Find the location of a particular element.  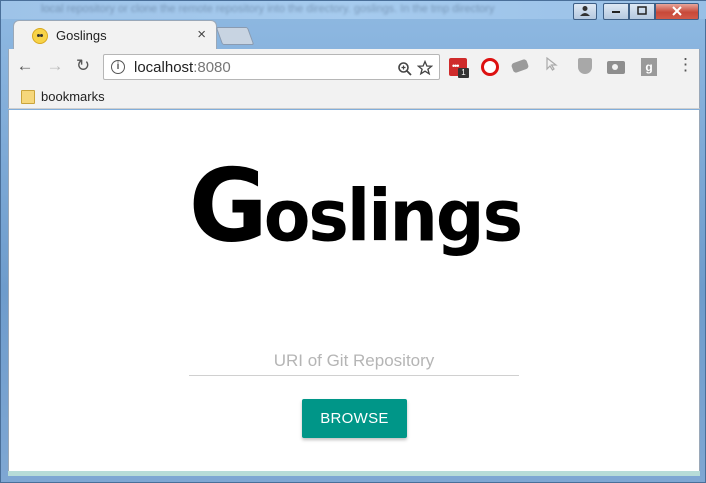

new-tab-button is located at coordinates (235, 36).